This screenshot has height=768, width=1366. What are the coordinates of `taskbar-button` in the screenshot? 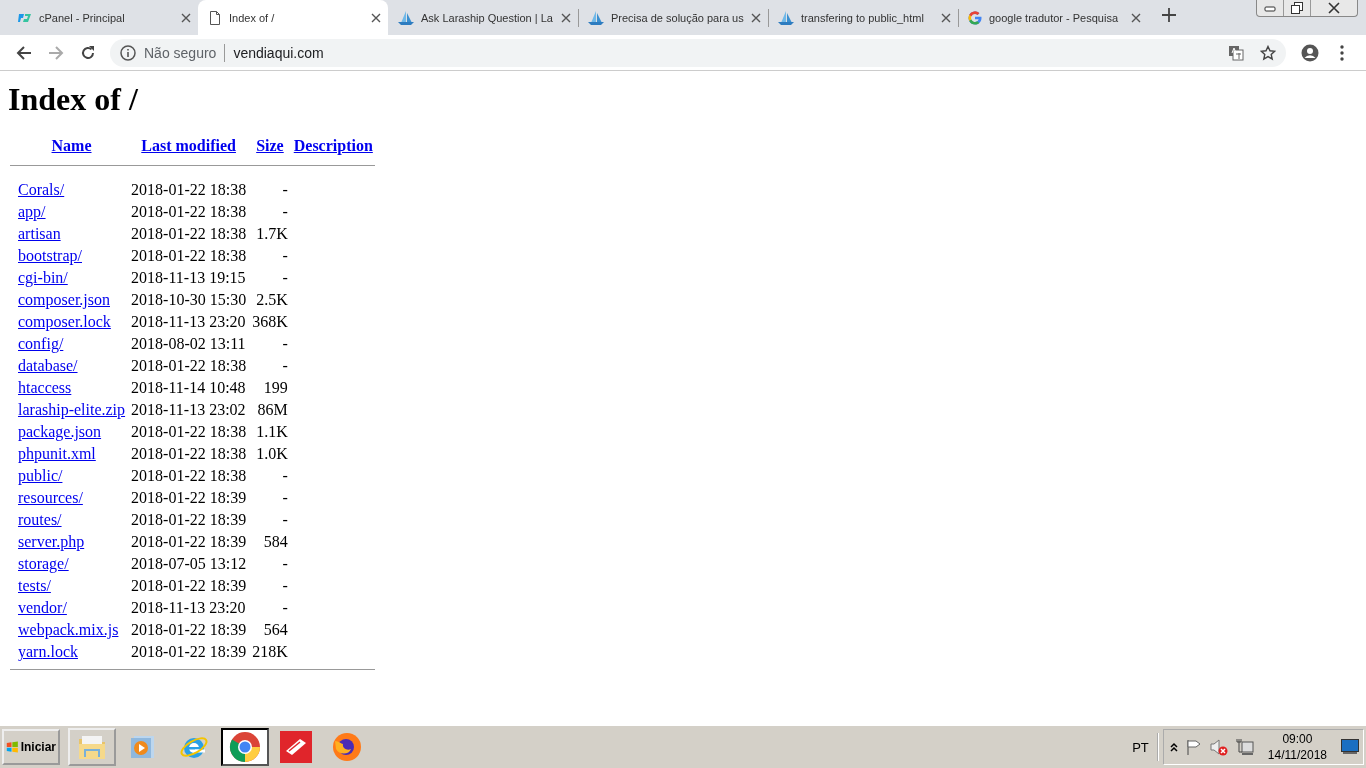 It's located at (245, 747).